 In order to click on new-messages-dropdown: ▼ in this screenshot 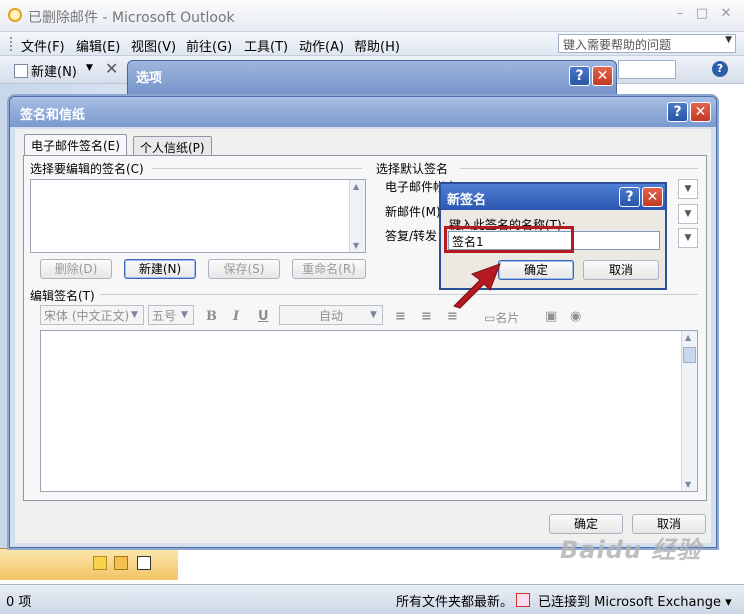, I will do `click(688, 214)`.